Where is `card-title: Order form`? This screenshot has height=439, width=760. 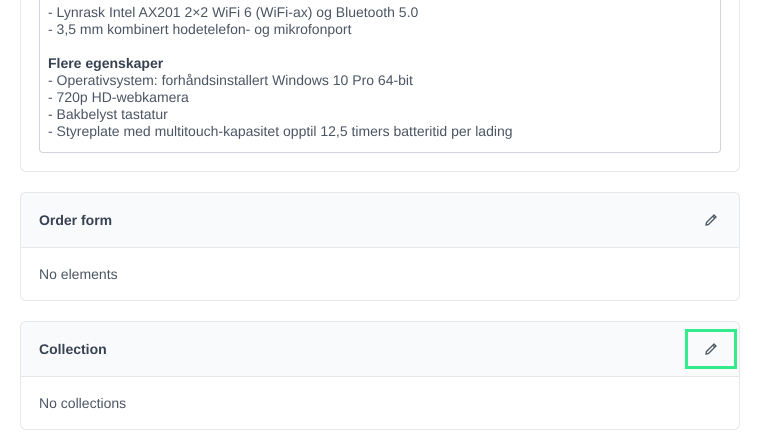
card-title: Order form is located at coordinates (75, 220).